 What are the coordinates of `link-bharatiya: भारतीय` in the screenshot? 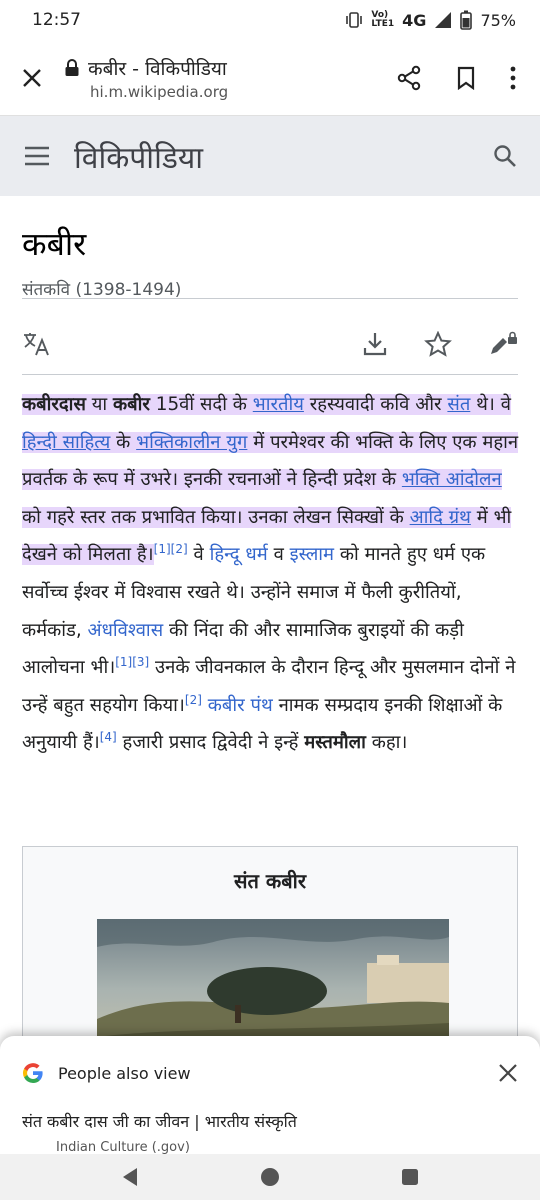 It's located at (278, 404).